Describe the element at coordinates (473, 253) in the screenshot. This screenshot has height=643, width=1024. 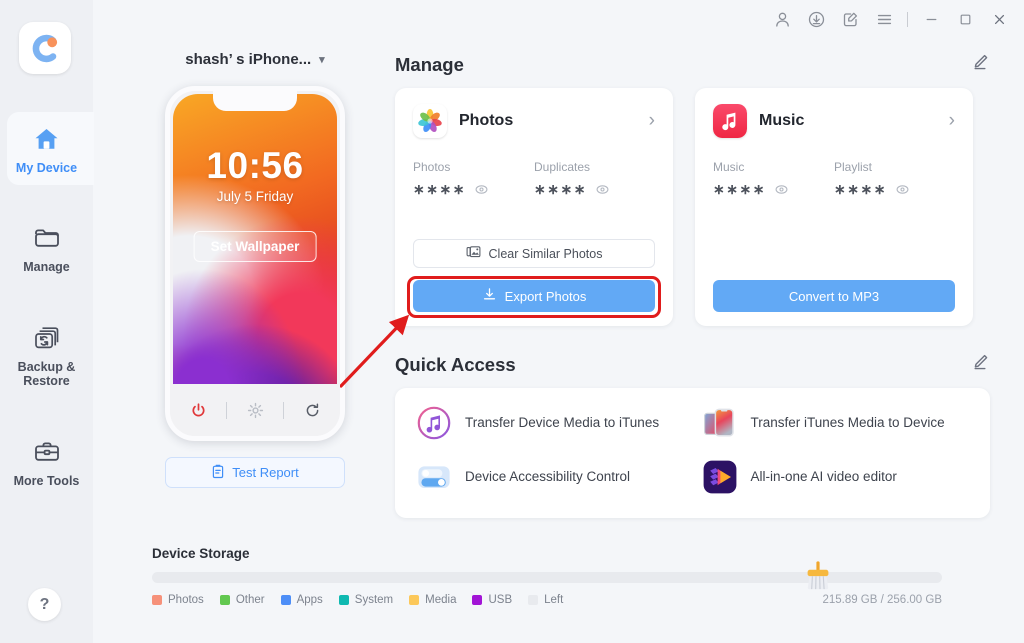
I see `similar-photos-icon` at that location.